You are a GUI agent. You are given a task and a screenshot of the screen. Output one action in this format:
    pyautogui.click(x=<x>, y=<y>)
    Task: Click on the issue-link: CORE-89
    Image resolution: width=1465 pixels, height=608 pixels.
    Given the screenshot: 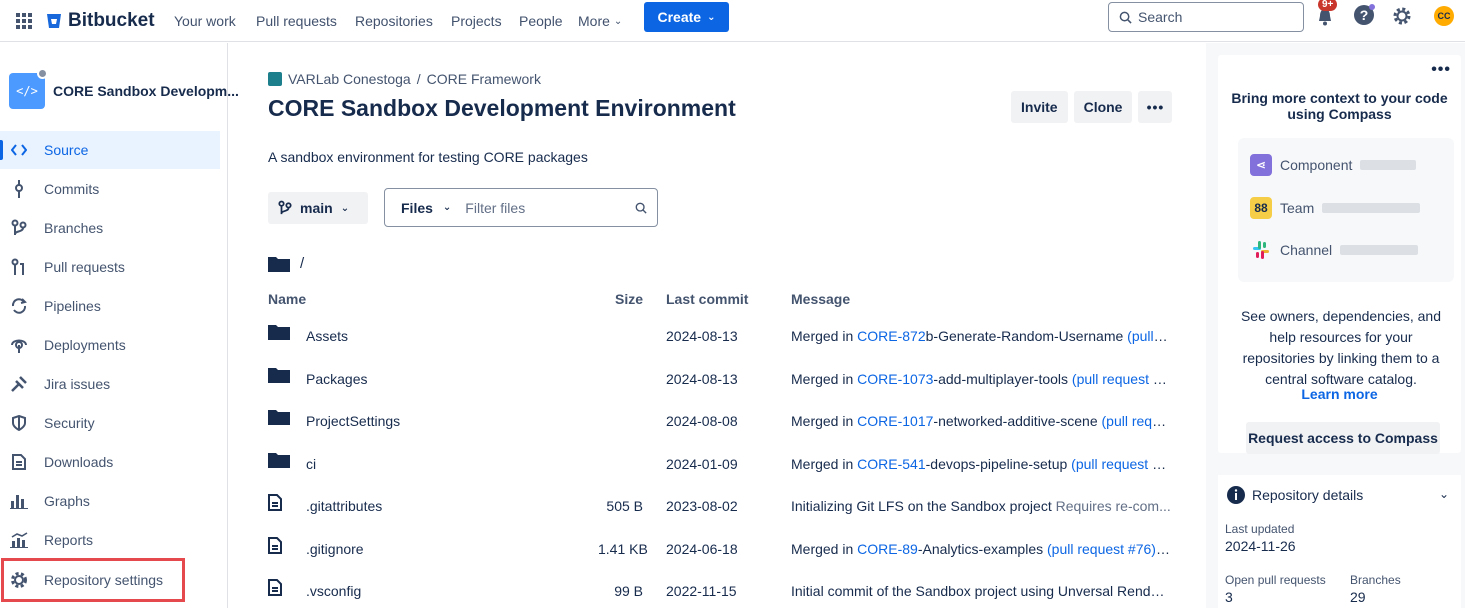 What is the action you would take?
    pyautogui.click(x=887, y=549)
    